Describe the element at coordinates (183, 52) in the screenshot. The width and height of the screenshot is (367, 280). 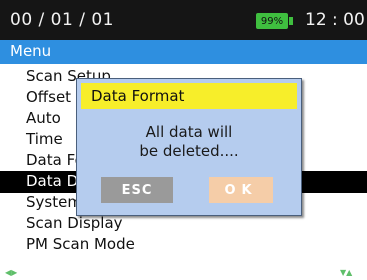
I see `menu-header: Menu` at that location.